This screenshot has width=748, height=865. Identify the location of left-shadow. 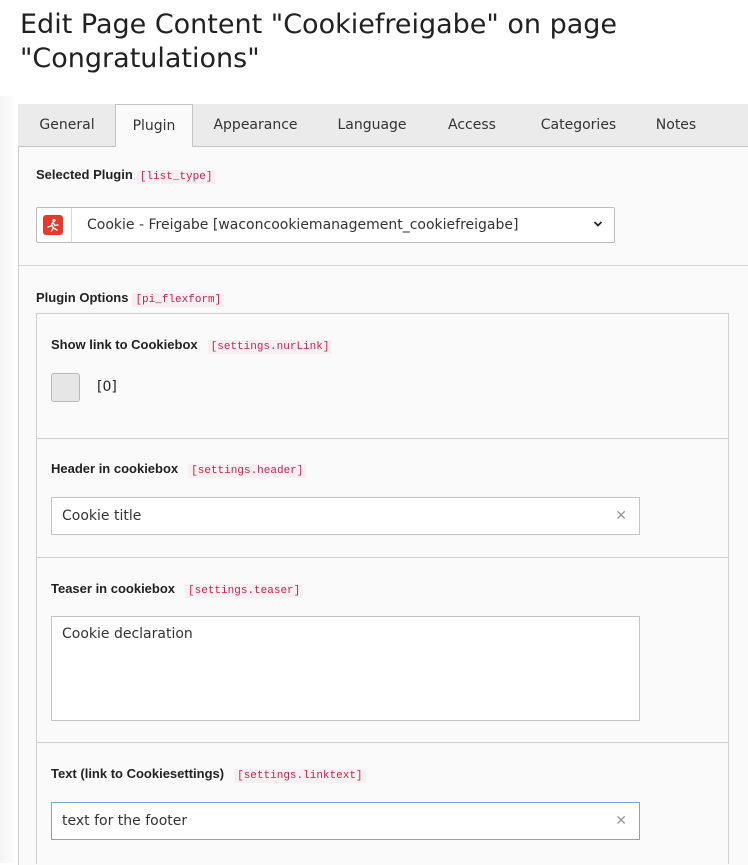
(7, 479).